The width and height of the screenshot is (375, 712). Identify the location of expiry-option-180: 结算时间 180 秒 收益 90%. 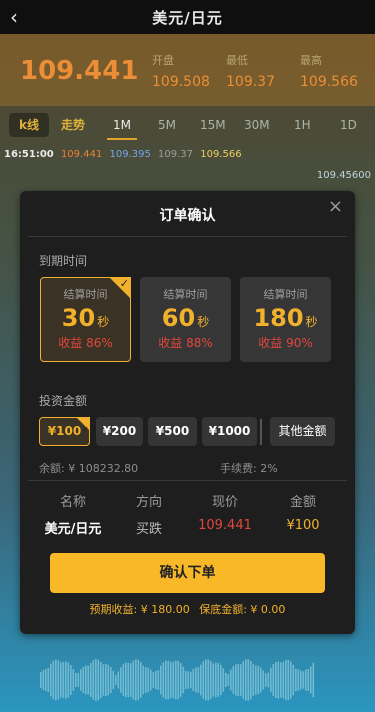
(285, 319).